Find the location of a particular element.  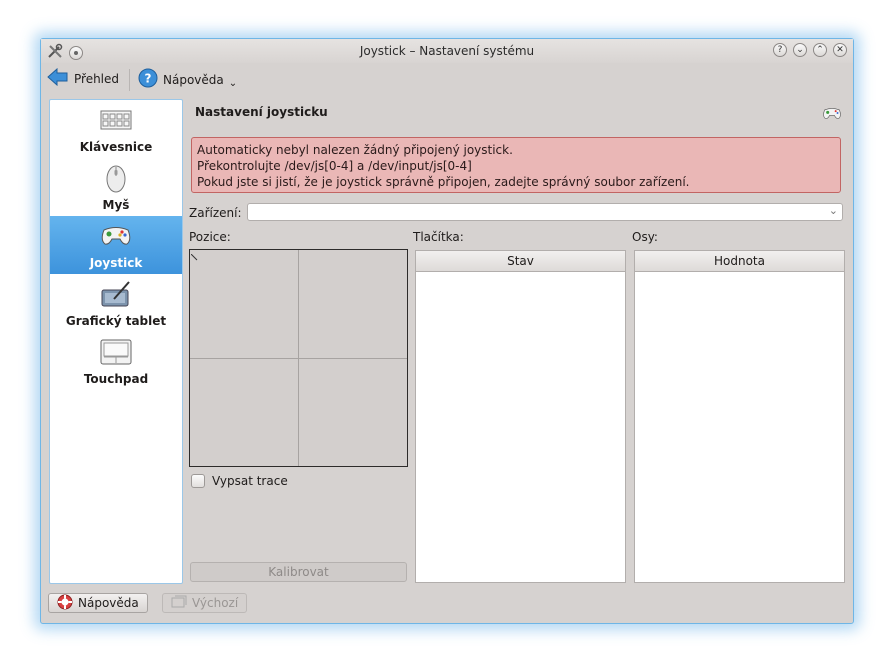

defaults-label: Výchozí is located at coordinates (215, 603).